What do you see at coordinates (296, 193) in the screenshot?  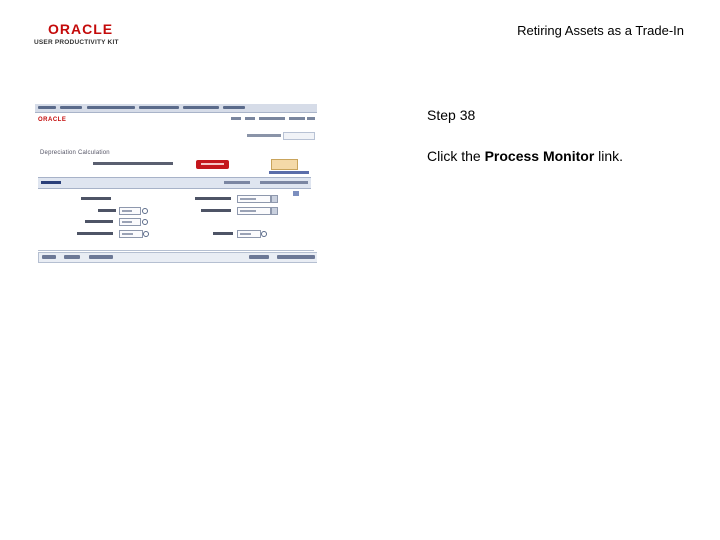 I see `add-row-button` at bounding box center [296, 193].